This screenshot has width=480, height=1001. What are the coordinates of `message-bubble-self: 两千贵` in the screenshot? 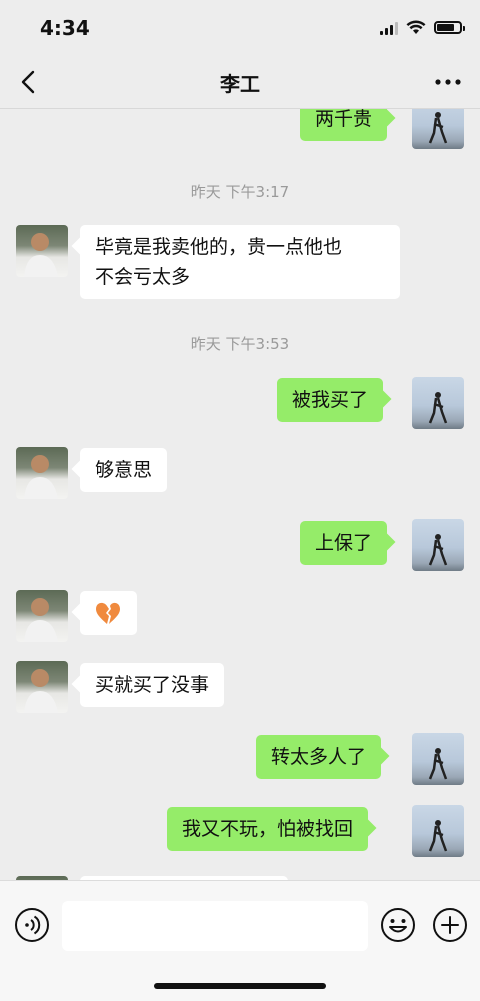 It's located at (344, 125).